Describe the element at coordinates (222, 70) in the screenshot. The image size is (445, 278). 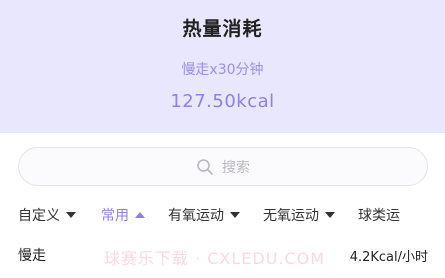
I see `activity-summary: 慢走x30分钟` at that location.